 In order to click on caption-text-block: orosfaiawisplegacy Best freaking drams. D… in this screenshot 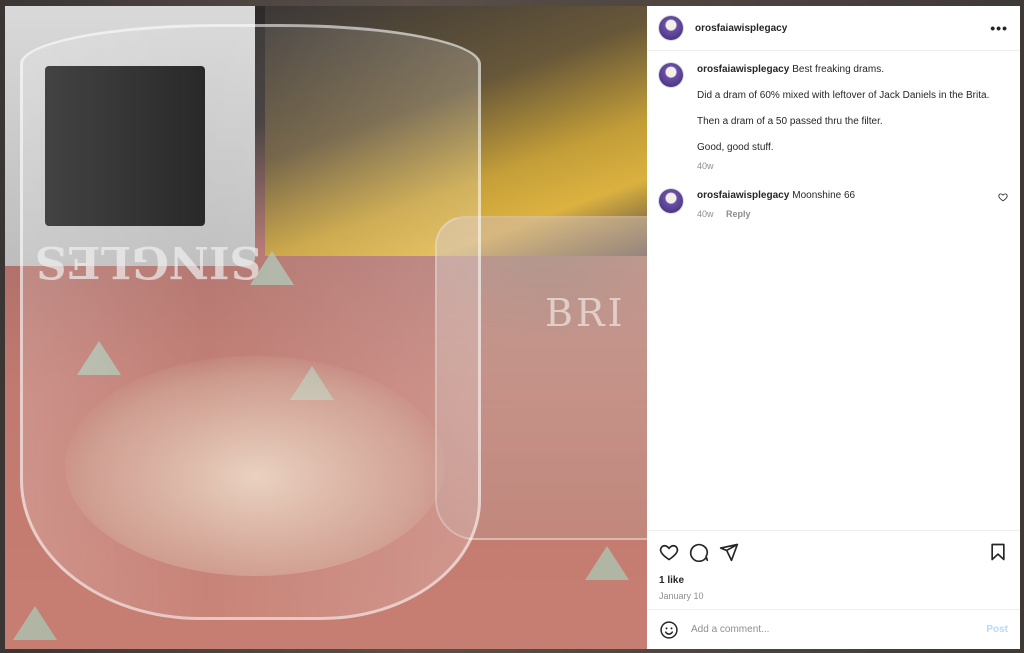, I will do `click(852, 108)`.